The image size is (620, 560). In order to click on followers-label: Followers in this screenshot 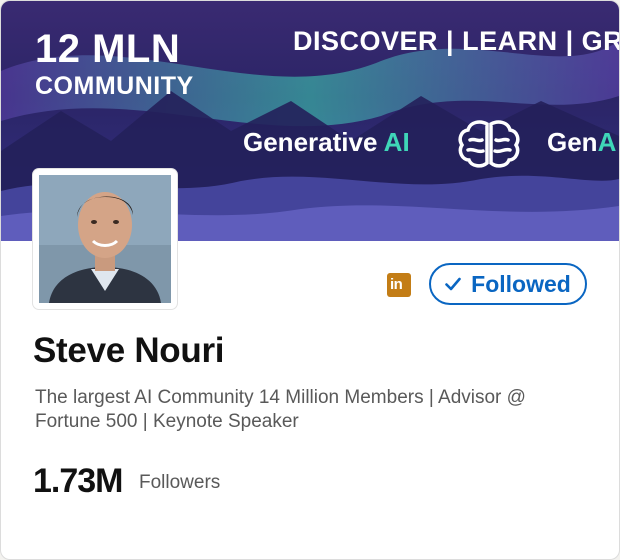, I will do `click(180, 482)`.